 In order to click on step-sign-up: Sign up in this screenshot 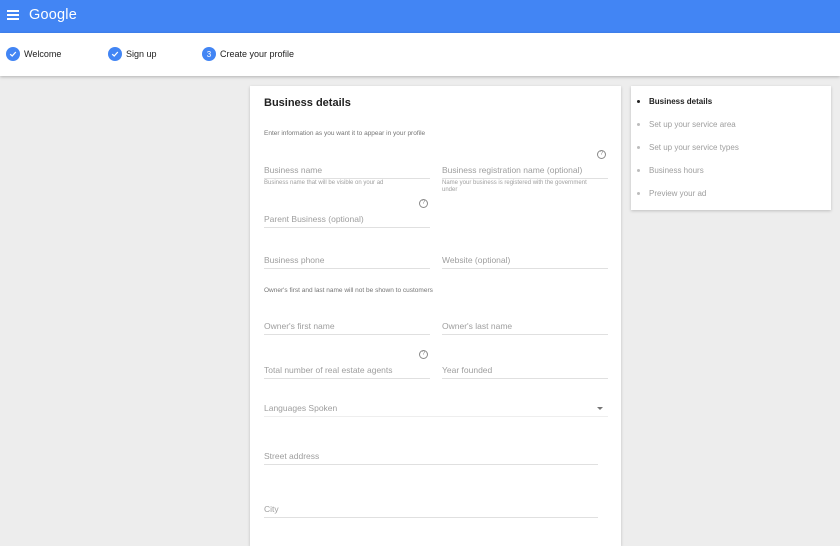, I will do `click(132, 54)`.